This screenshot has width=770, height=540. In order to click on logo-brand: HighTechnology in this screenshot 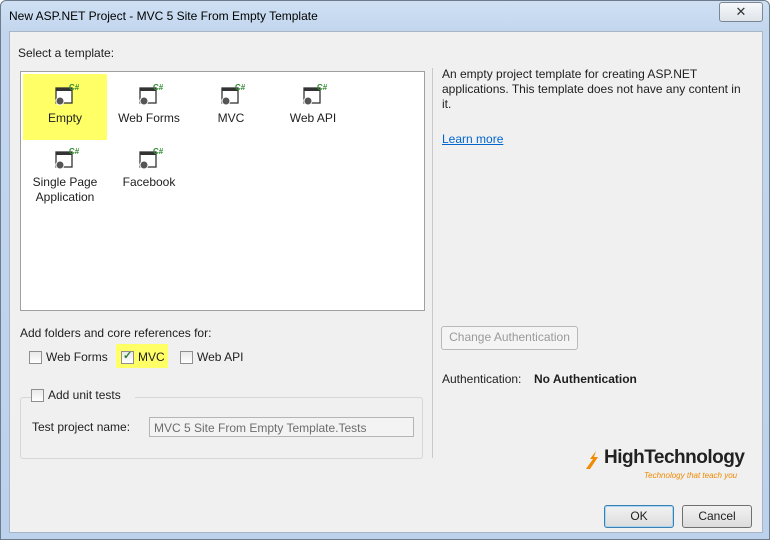, I will do `click(674, 457)`.